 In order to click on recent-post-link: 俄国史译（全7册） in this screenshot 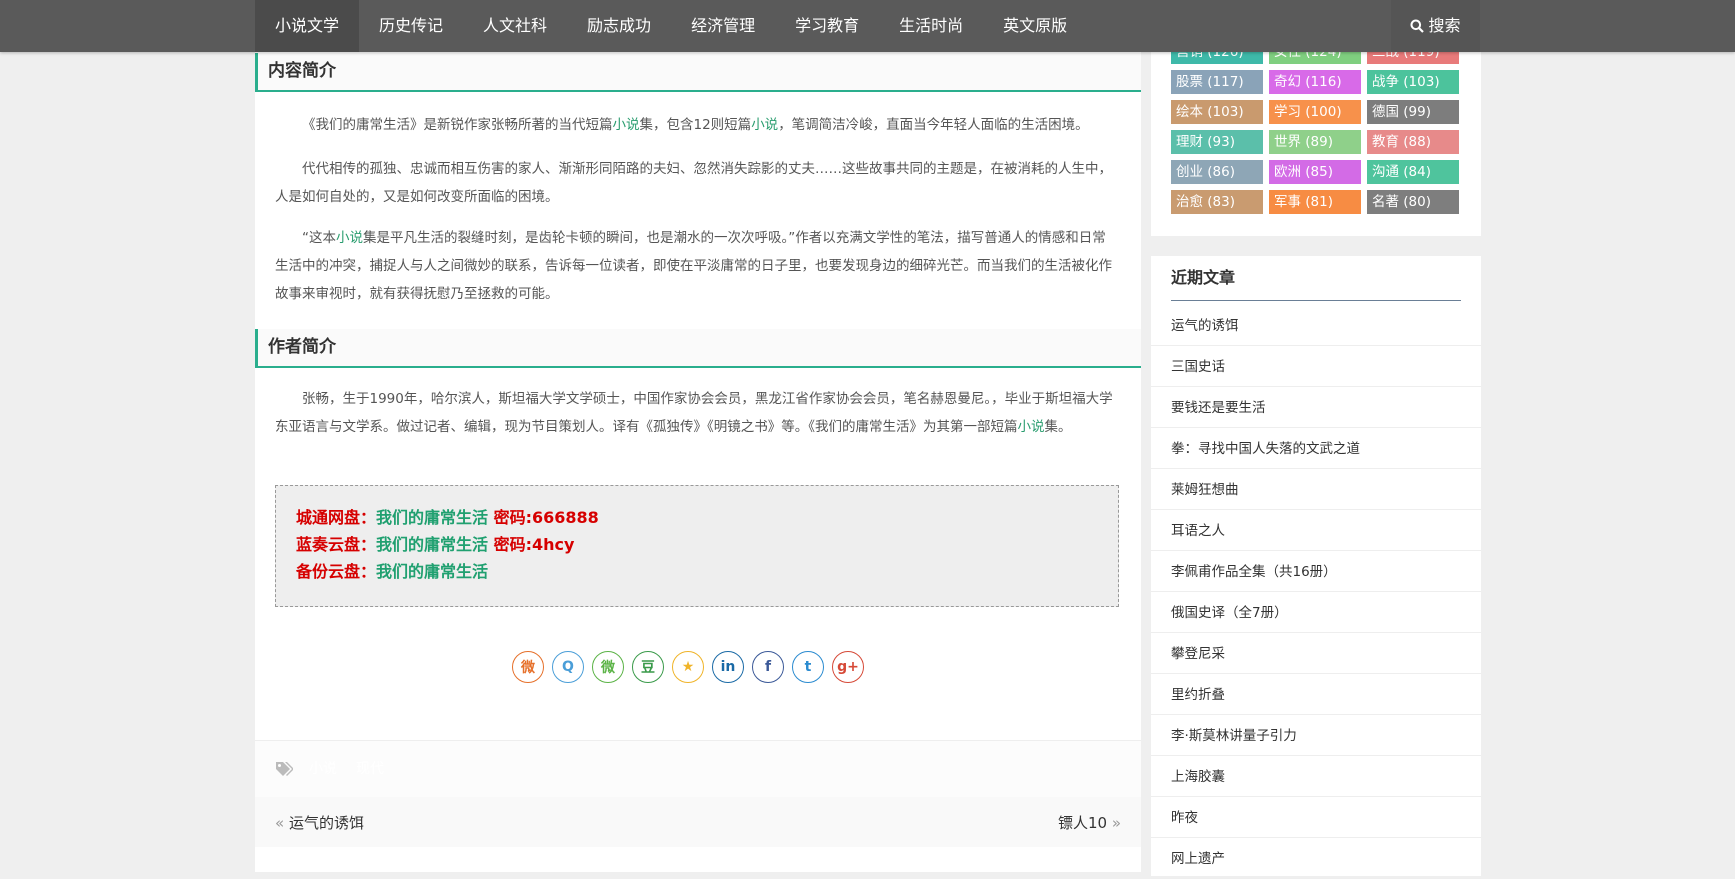, I will do `click(1316, 613)`.